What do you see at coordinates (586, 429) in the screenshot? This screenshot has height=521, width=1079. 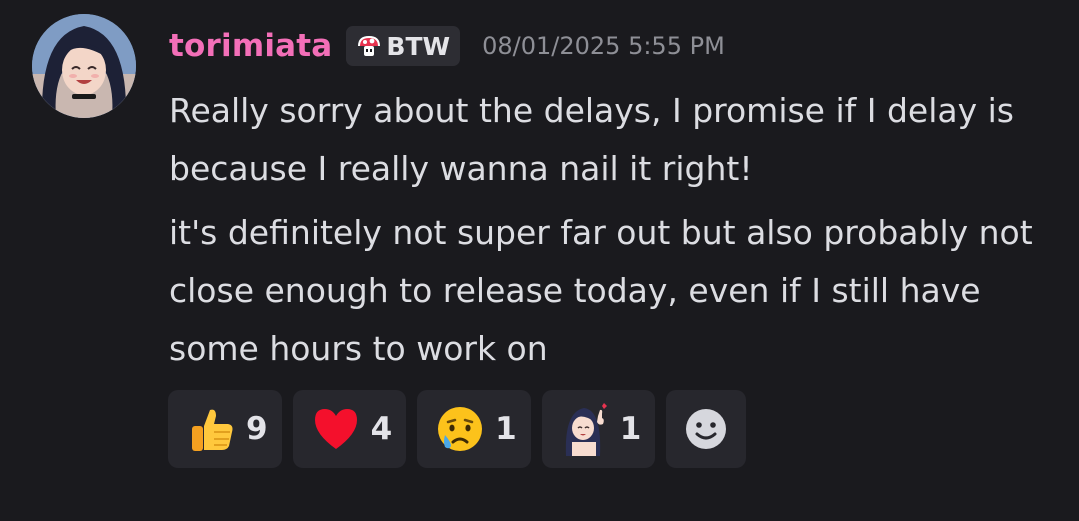 I see `custom-anime-girl-emoji-icon` at bounding box center [586, 429].